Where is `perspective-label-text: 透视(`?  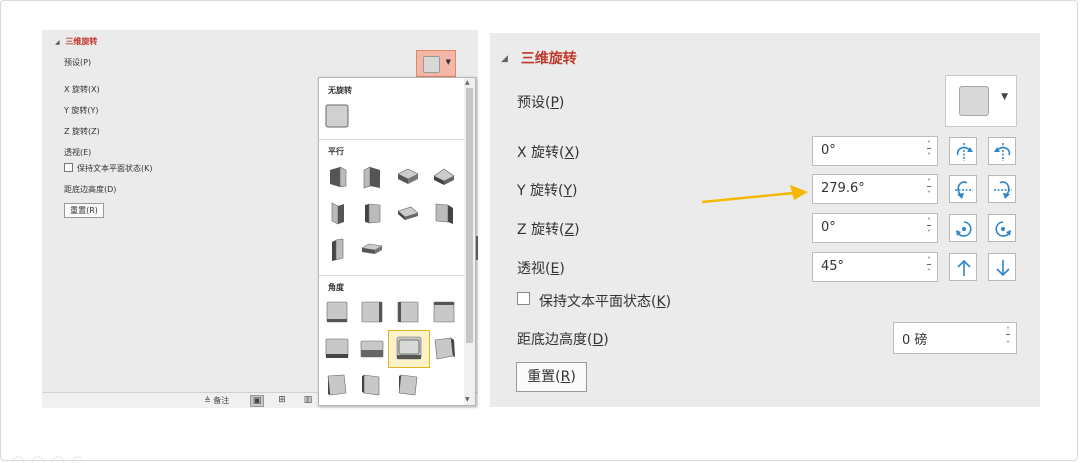 perspective-label-text: 透视( is located at coordinates (534, 269).